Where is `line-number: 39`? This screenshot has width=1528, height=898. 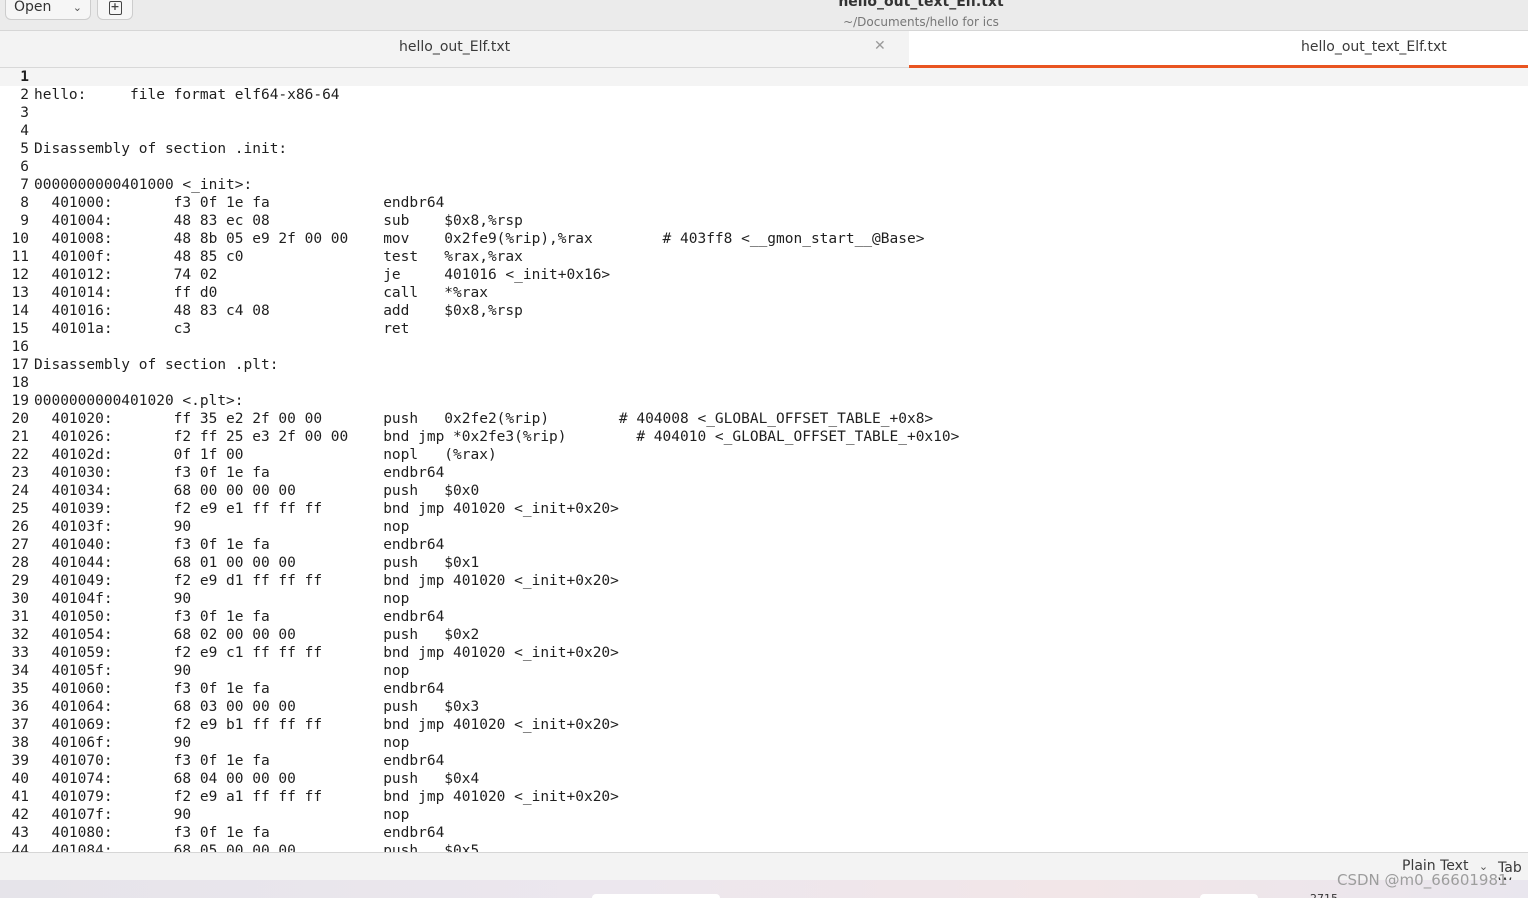 line-number: 39 is located at coordinates (20, 761).